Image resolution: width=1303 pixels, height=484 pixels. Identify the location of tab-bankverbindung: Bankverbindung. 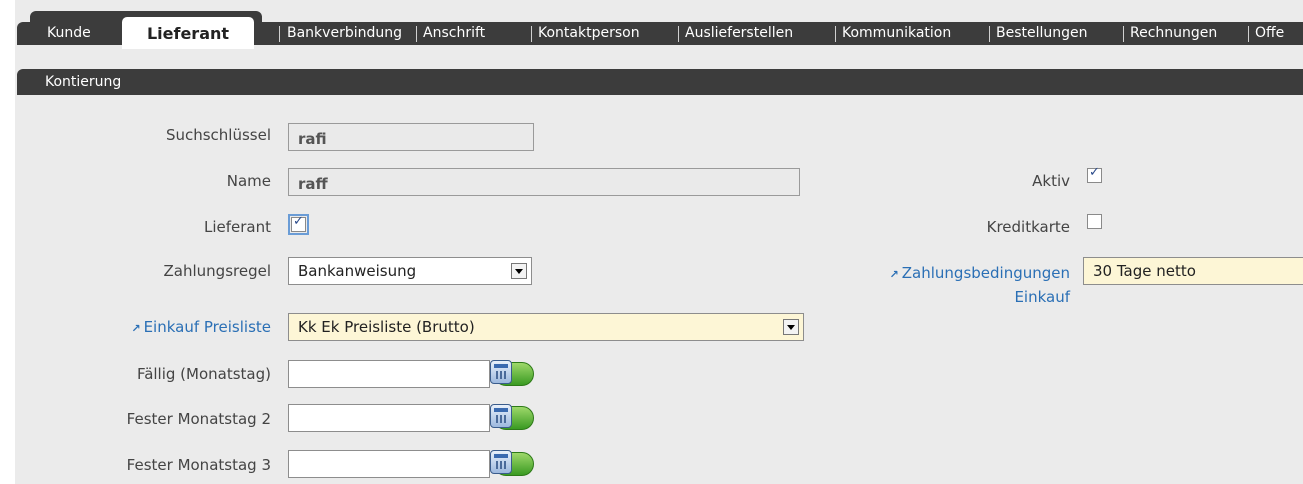
(344, 33).